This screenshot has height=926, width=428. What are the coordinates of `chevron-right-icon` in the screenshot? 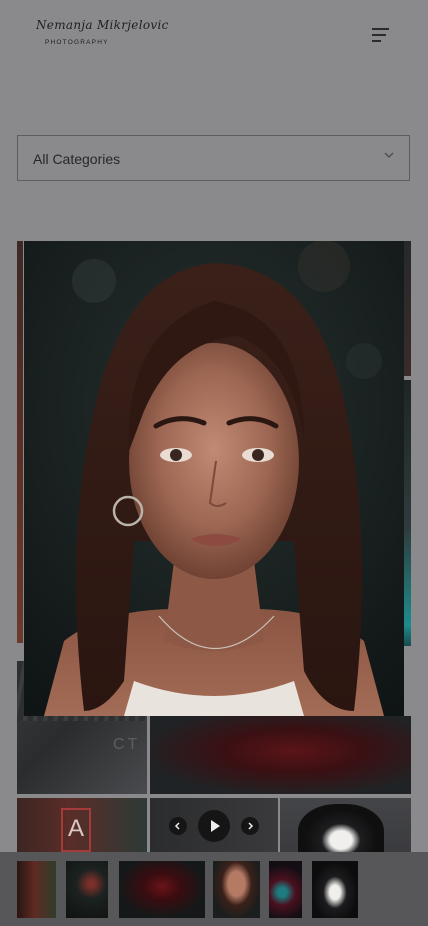 It's located at (250, 826).